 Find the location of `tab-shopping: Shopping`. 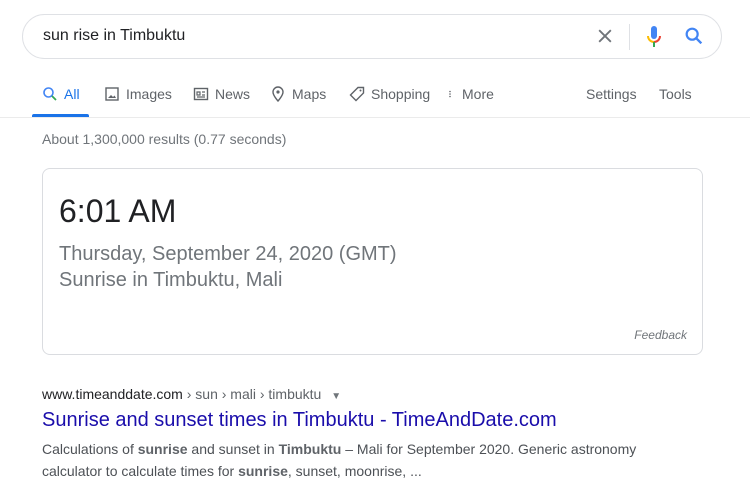

tab-shopping: Shopping is located at coordinates (389, 94).